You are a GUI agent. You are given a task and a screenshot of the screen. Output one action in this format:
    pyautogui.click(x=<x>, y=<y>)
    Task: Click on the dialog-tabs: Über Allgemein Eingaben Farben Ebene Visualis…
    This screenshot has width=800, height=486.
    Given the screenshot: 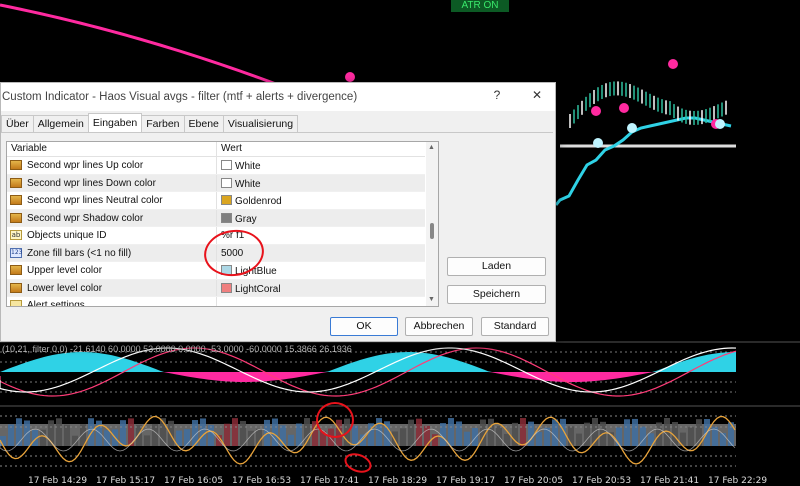 What is the action you would take?
    pyautogui.click(x=150, y=123)
    